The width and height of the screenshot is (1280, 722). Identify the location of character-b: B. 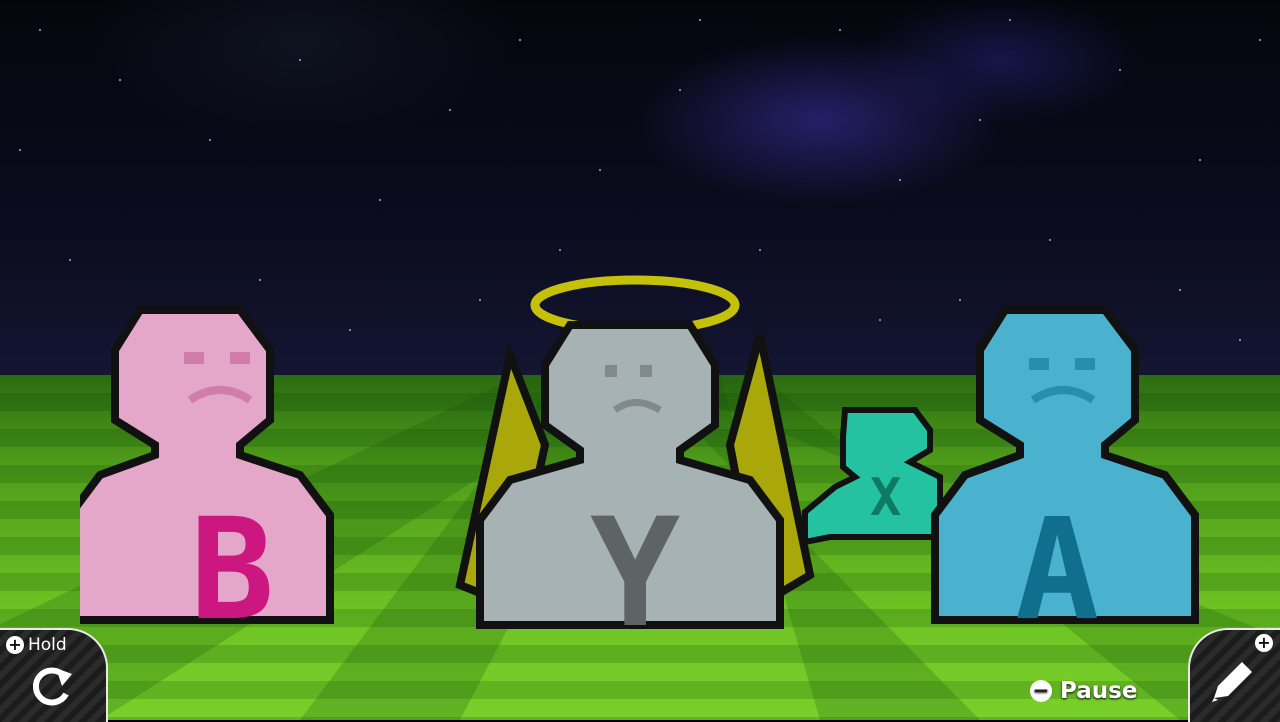
(207, 468).